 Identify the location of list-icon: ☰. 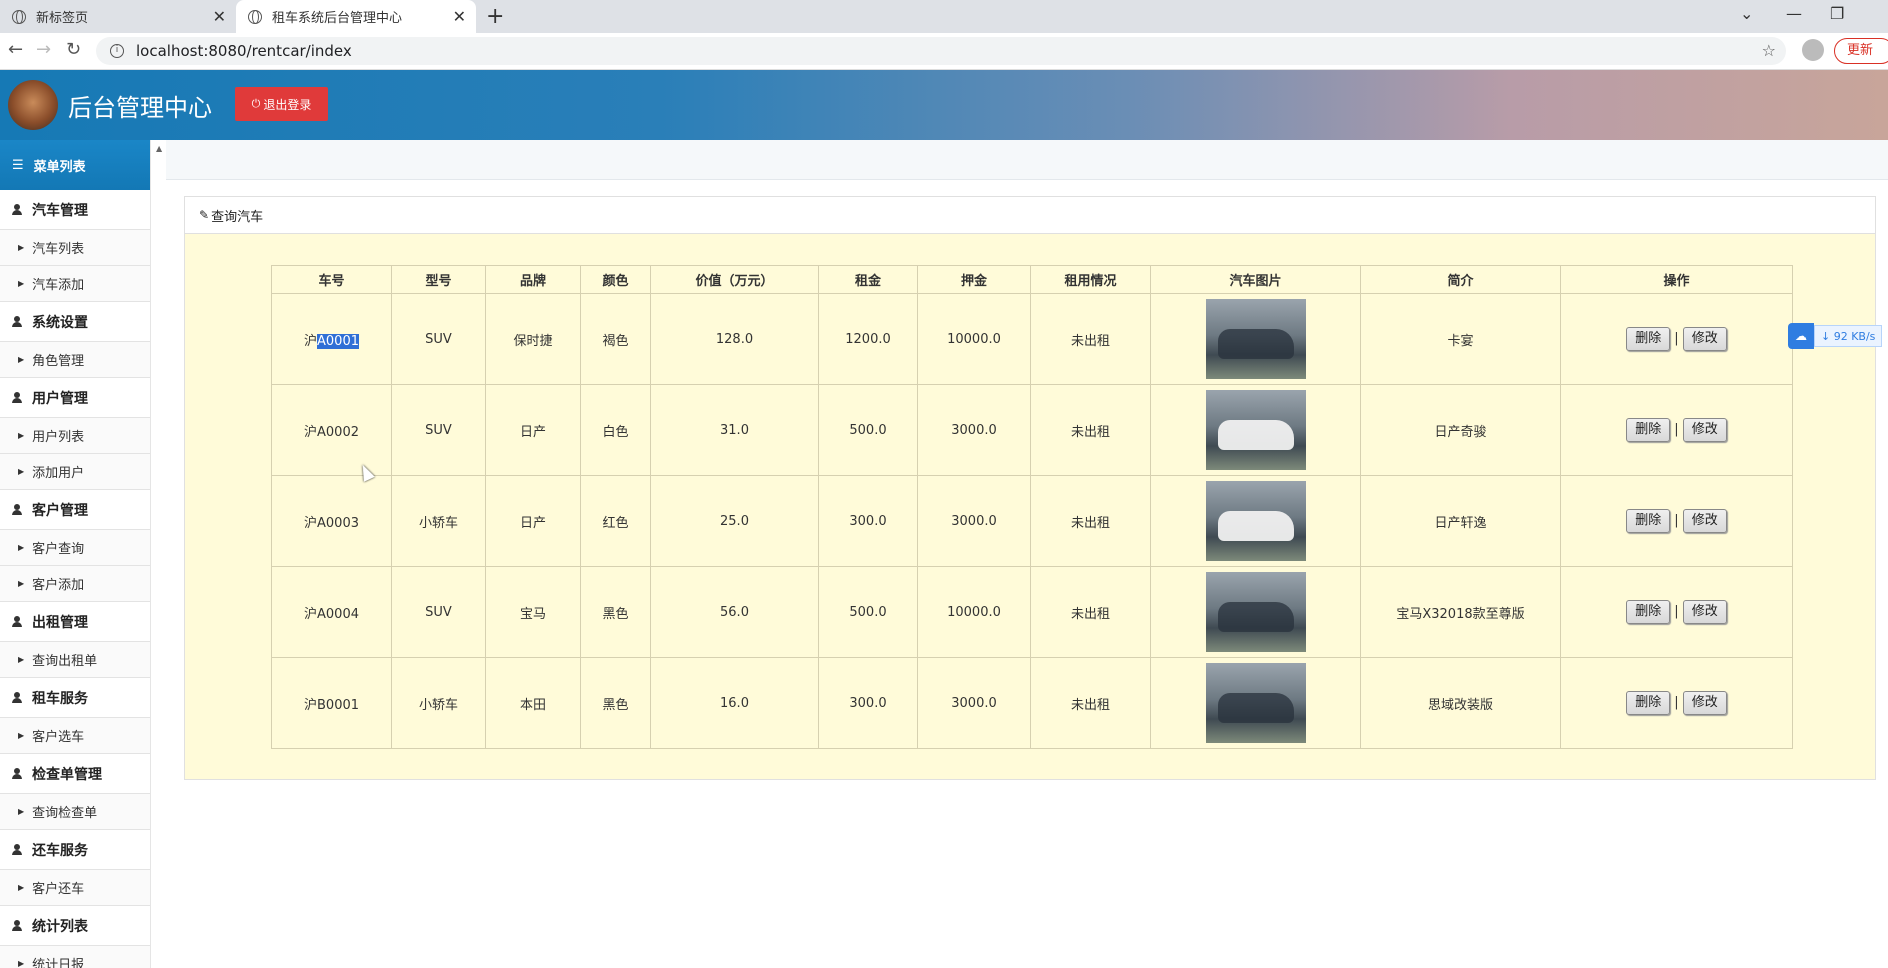
(18, 165).